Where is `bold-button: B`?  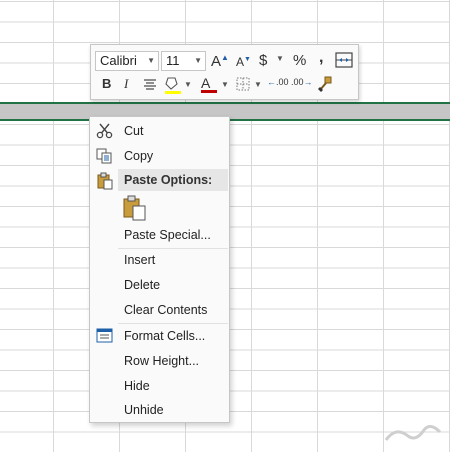
bold-button: B is located at coordinates (106, 83).